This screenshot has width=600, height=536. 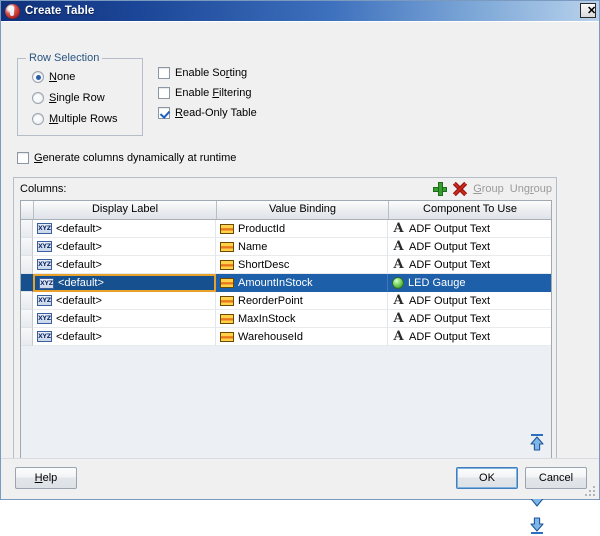 What do you see at coordinates (135, 158) in the screenshot?
I see `checkbox-generate-columns-dynamically-label: Generate columns dynamically at runtime` at bounding box center [135, 158].